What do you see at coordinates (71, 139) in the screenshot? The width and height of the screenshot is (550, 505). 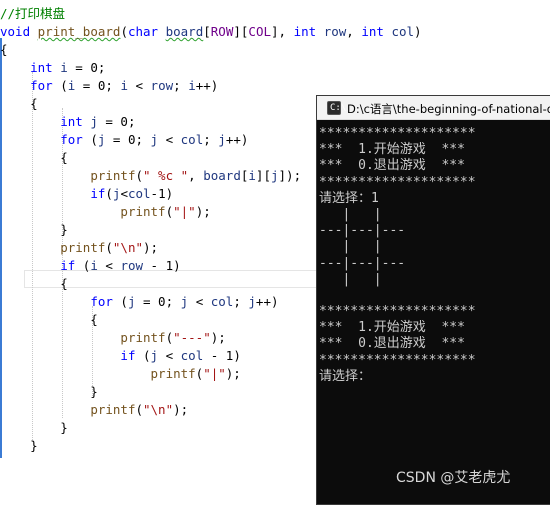 I see `code-token: for` at bounding box center [71, 139].